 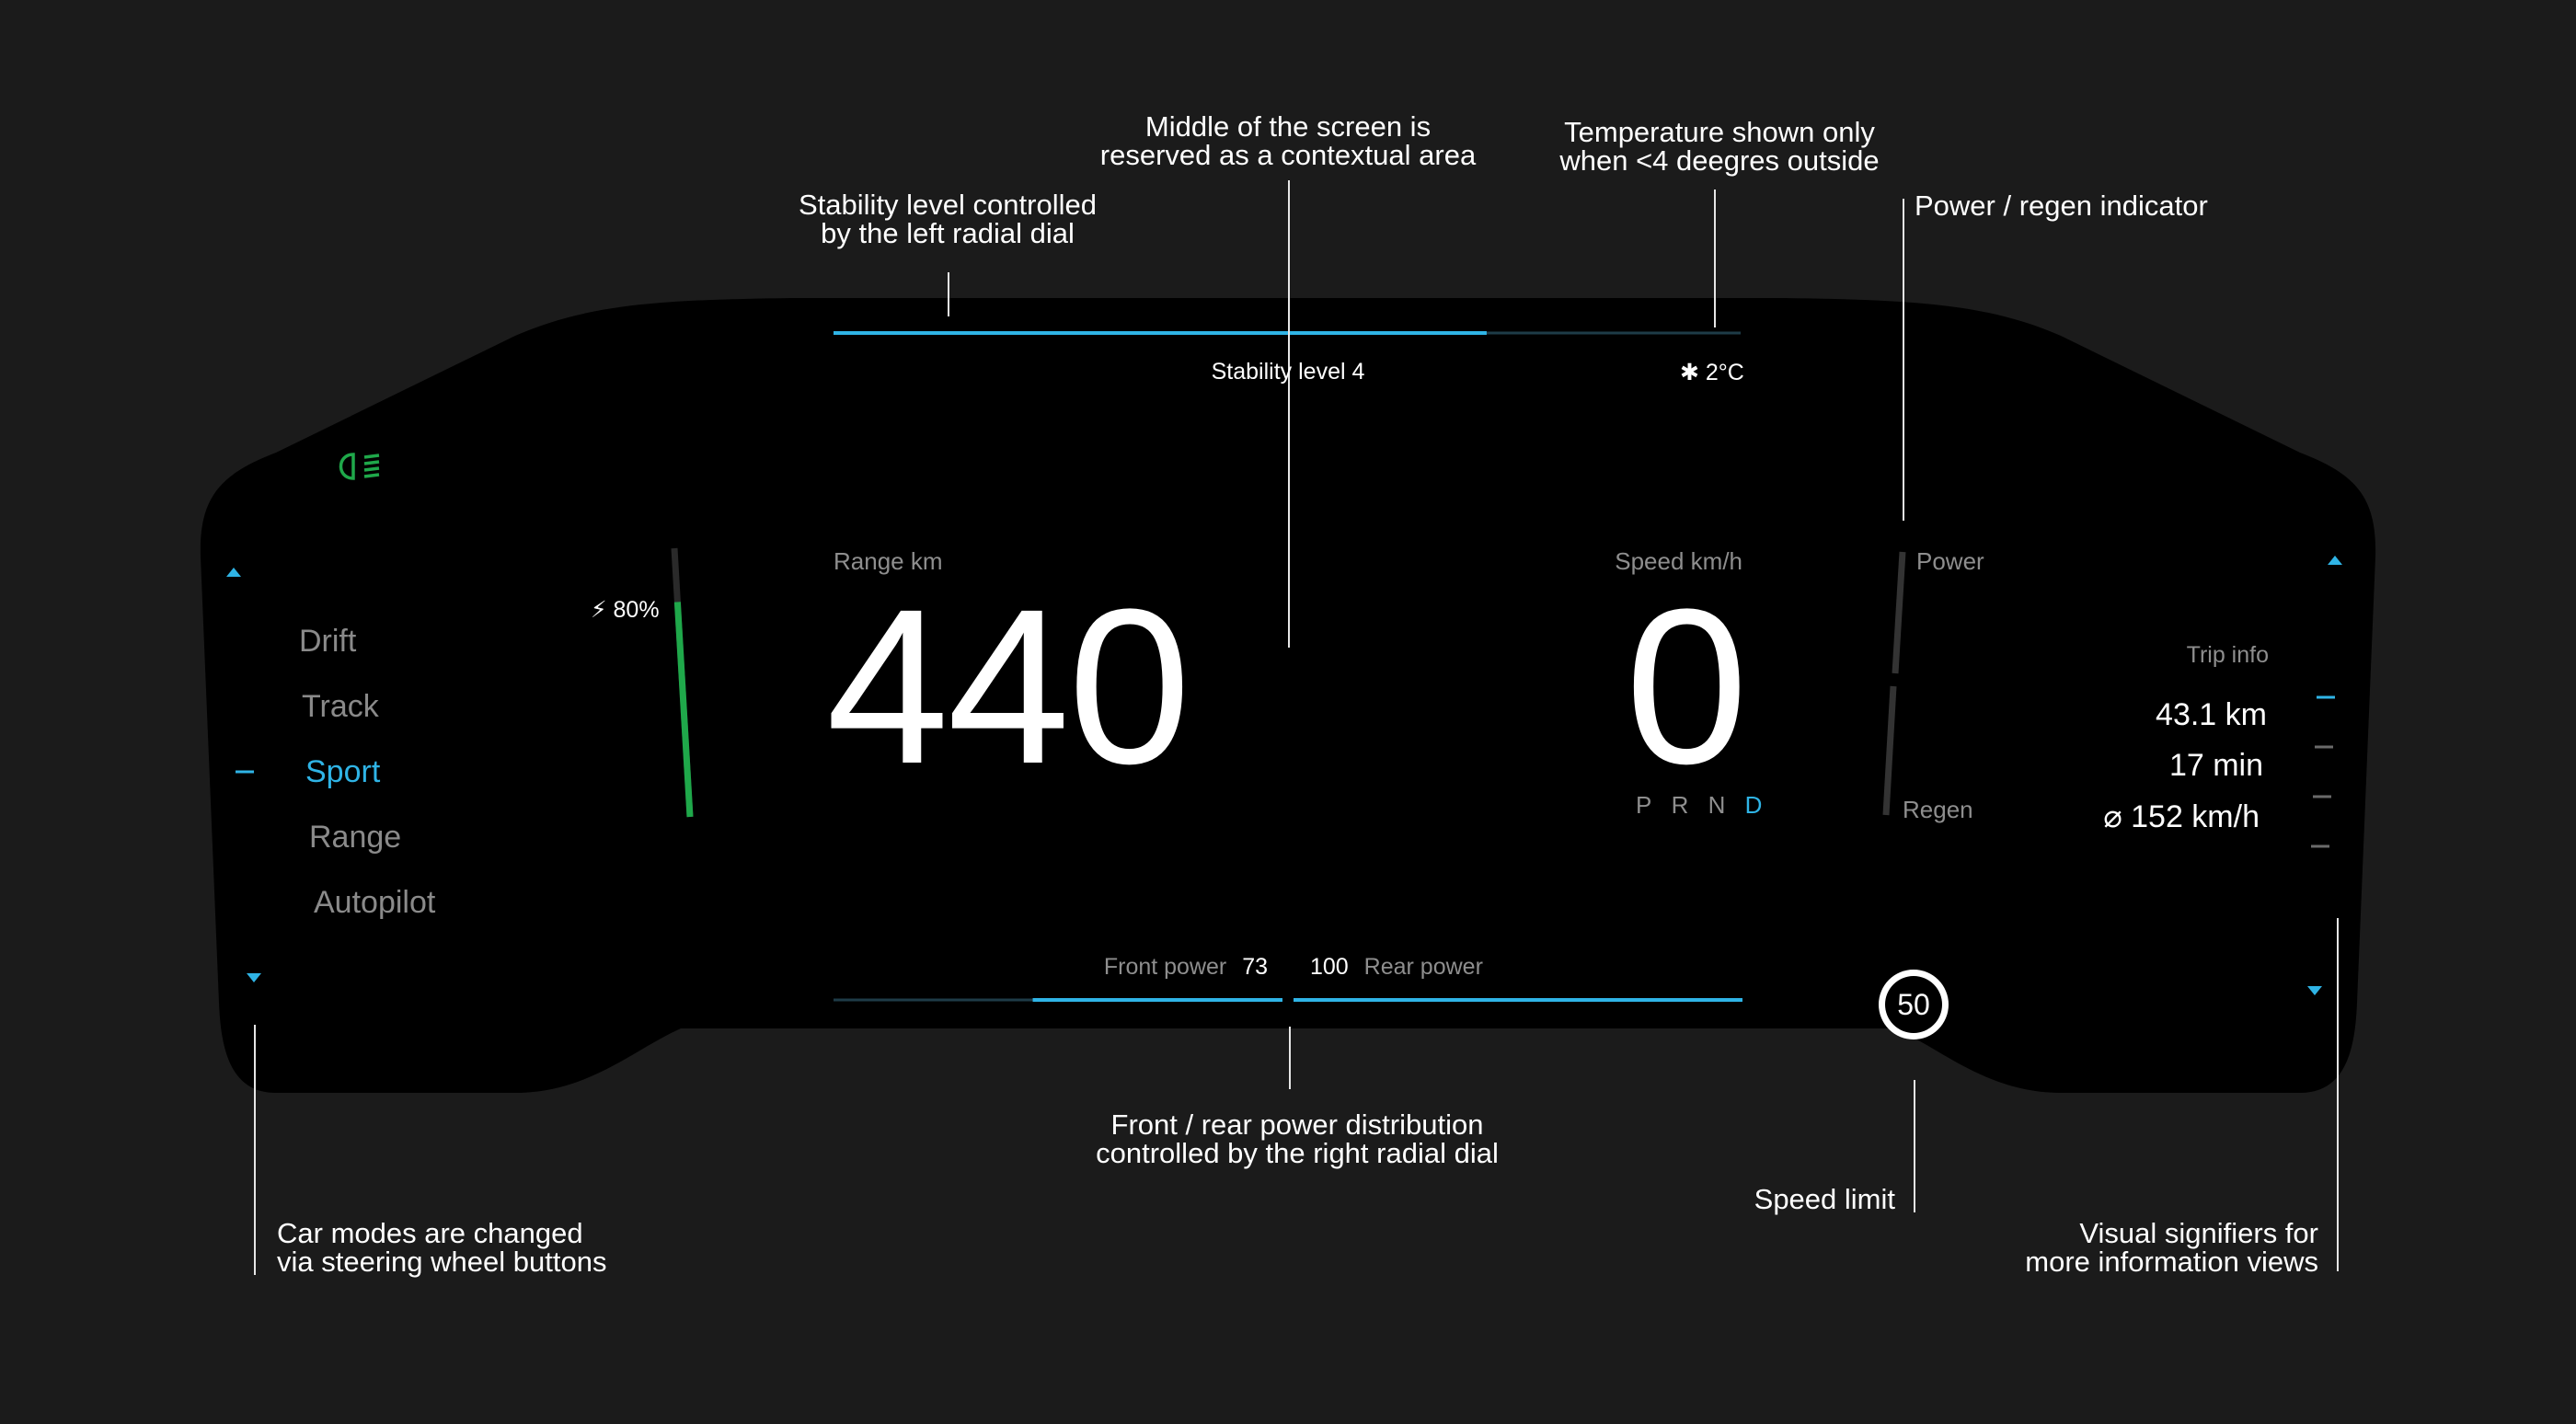 I want to click on annotation-line-text: Temperature shown only, so click(x=1719, y=132).